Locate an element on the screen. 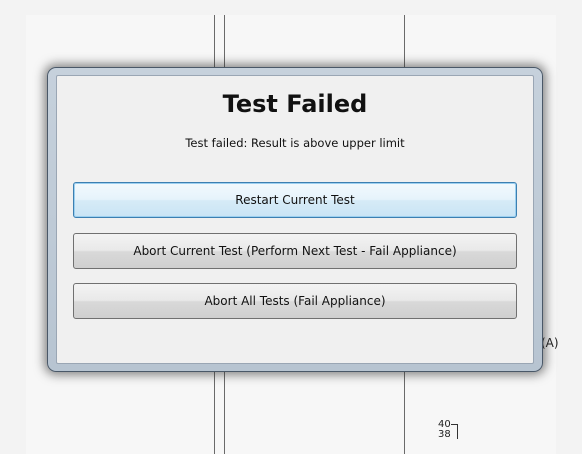 This screenshot has height=454, width=582. dialog-title: Test Failed is located at coordinates (295, 104).